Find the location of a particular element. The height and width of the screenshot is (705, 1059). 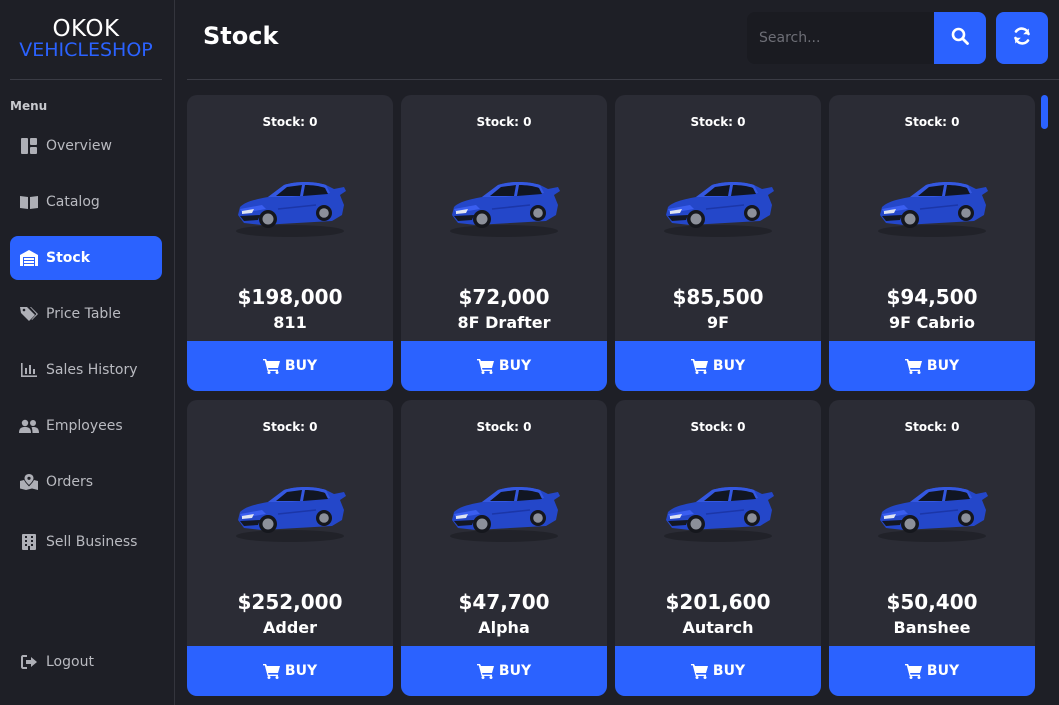

book-icon is located at coordinates (29, 202).